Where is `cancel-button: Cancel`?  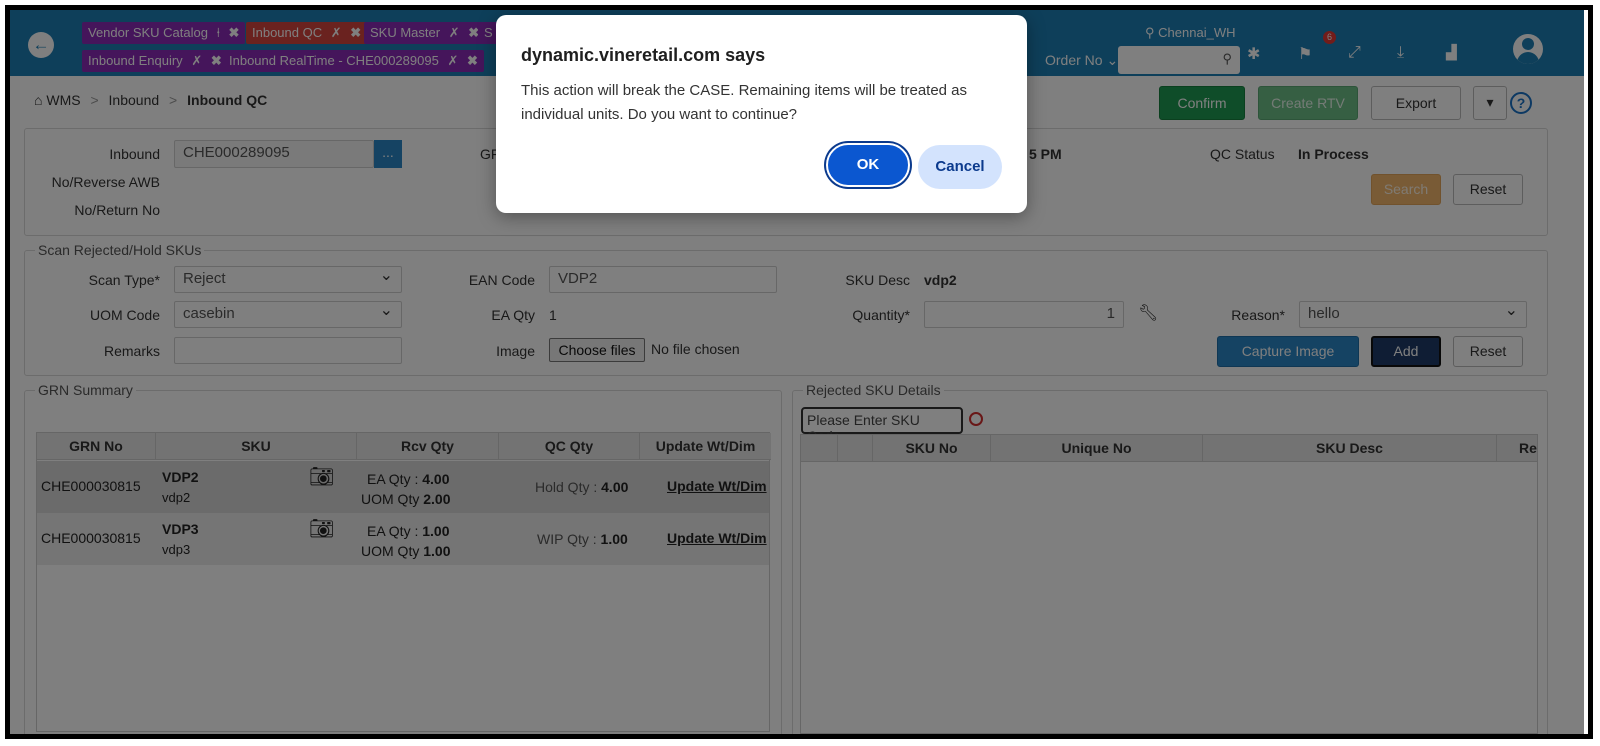 cancel-button: Cancel is located at coordinates (960, 167).